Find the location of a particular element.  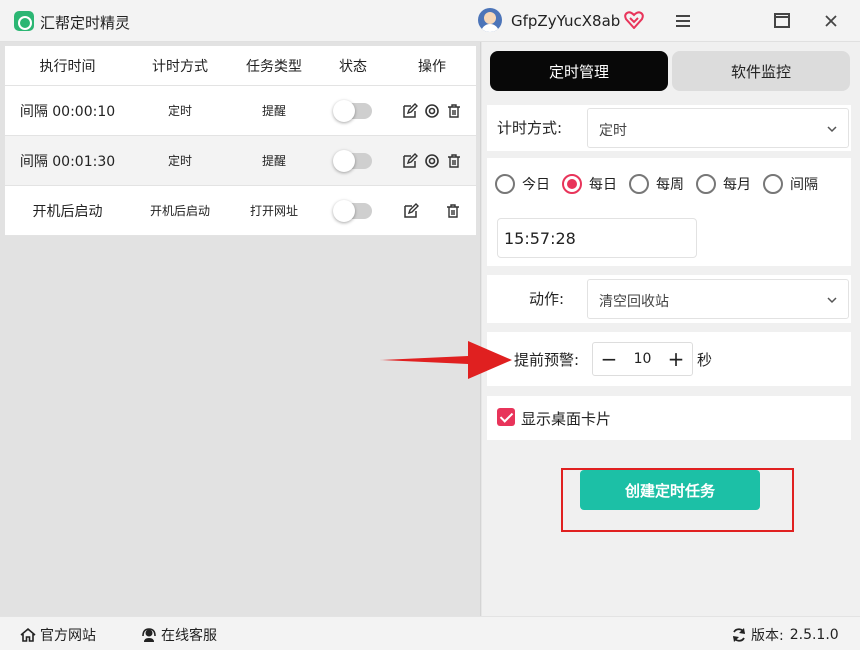

timing-mode-label: 计时方式: is located at coordinates (530, 128).